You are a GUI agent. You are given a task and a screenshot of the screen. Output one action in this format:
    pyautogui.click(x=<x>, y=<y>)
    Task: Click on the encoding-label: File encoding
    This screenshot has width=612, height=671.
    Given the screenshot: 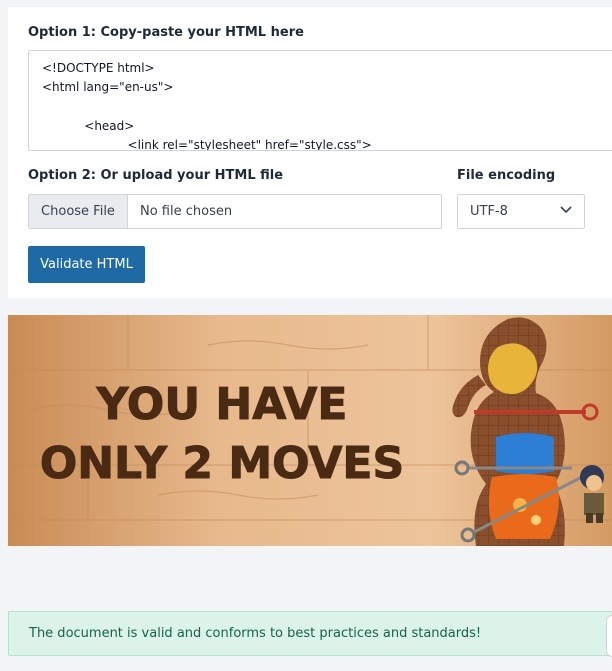 What is the action you would take?
    pyautogui.click(x=506, y=175)
    